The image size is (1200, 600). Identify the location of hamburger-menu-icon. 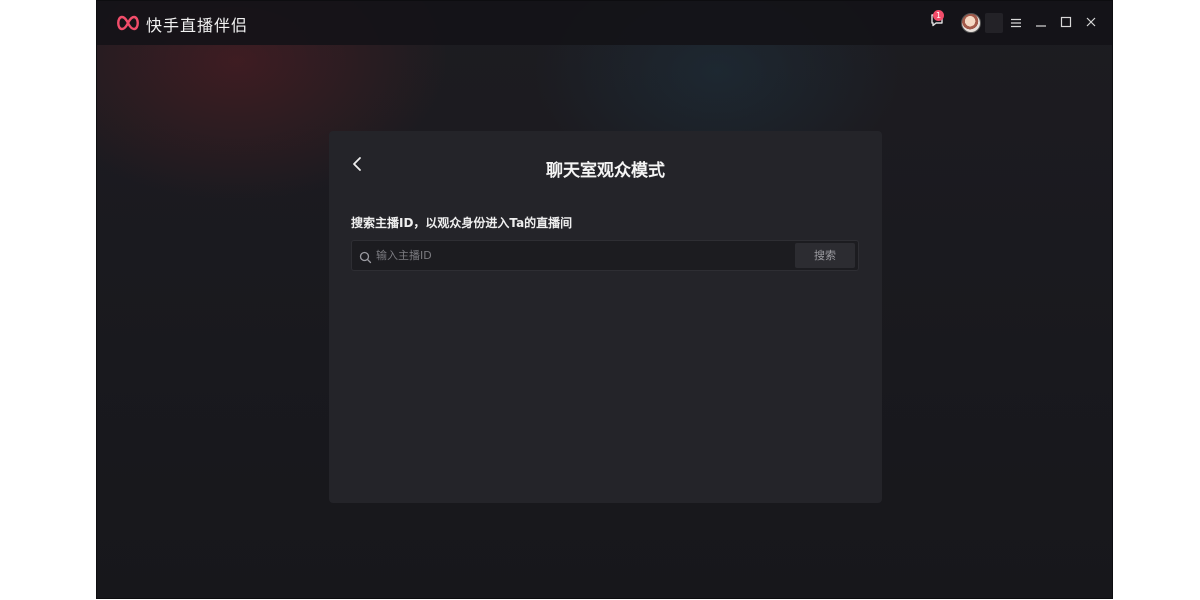
(1016, 22).